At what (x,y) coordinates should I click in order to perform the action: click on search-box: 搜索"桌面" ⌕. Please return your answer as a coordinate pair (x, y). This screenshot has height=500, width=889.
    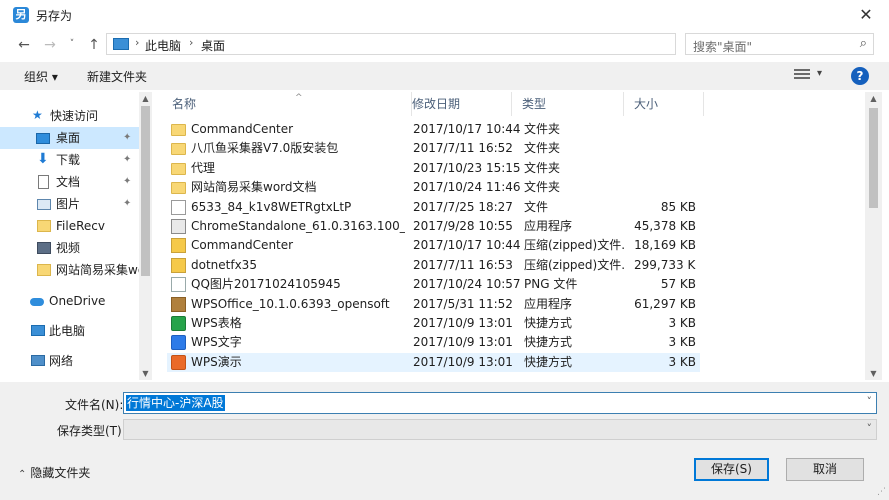
    Looking at the image, I should click on (779, 44).